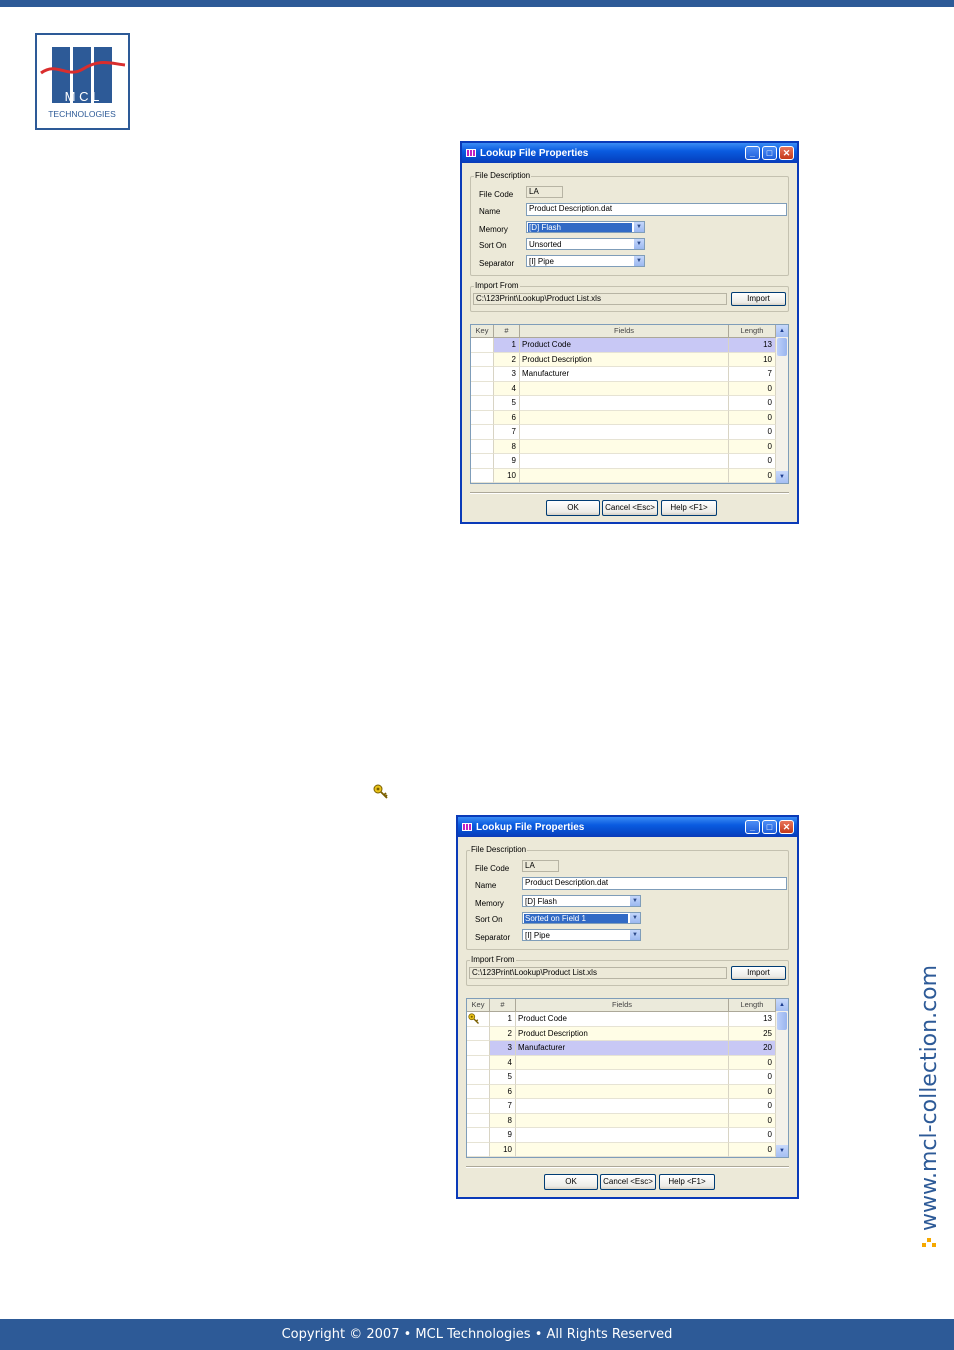 The width and height of the screenshot is (954, 1350). I want to click on sort-on-select: Sorted on Field 1 ▼, so click(581, 918).